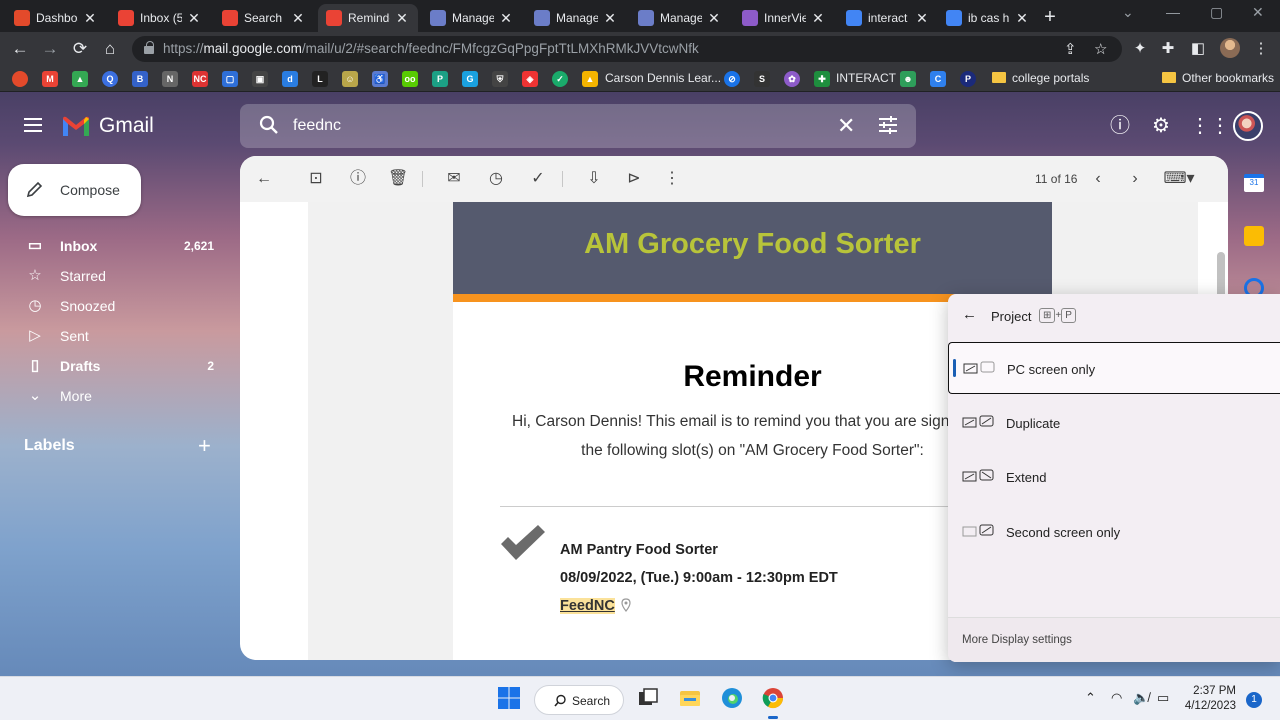 This screenshot has width=1280, height=720. What do you see at coordinates (672, 179) in the screenshot?
I see `more-options-icon: ⋮` at bounding box center [672, 179].